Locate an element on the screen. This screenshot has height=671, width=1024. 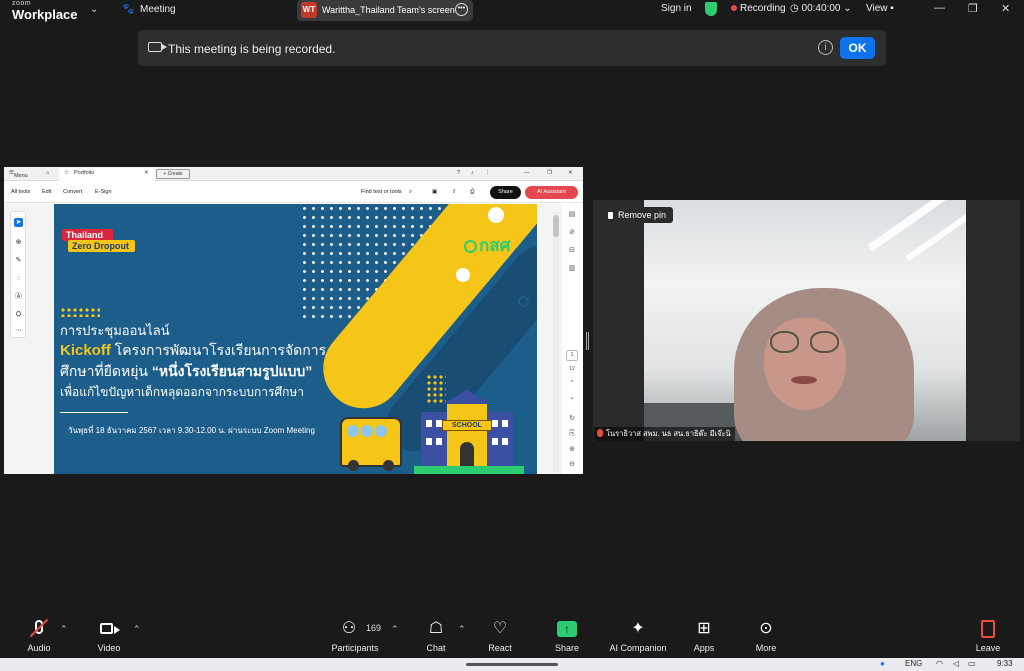
glasses-right is located at coordinates (824, 342).